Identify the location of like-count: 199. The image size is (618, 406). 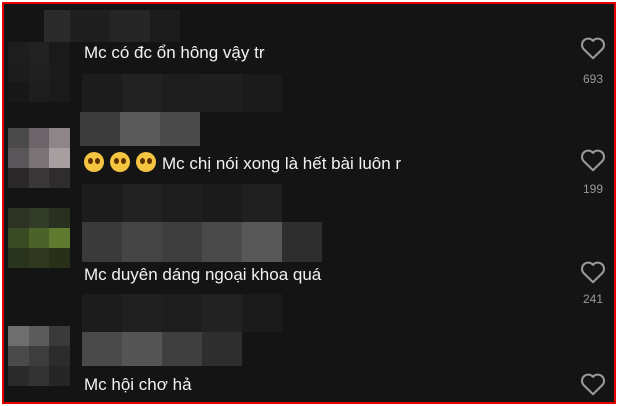
(593, 189).